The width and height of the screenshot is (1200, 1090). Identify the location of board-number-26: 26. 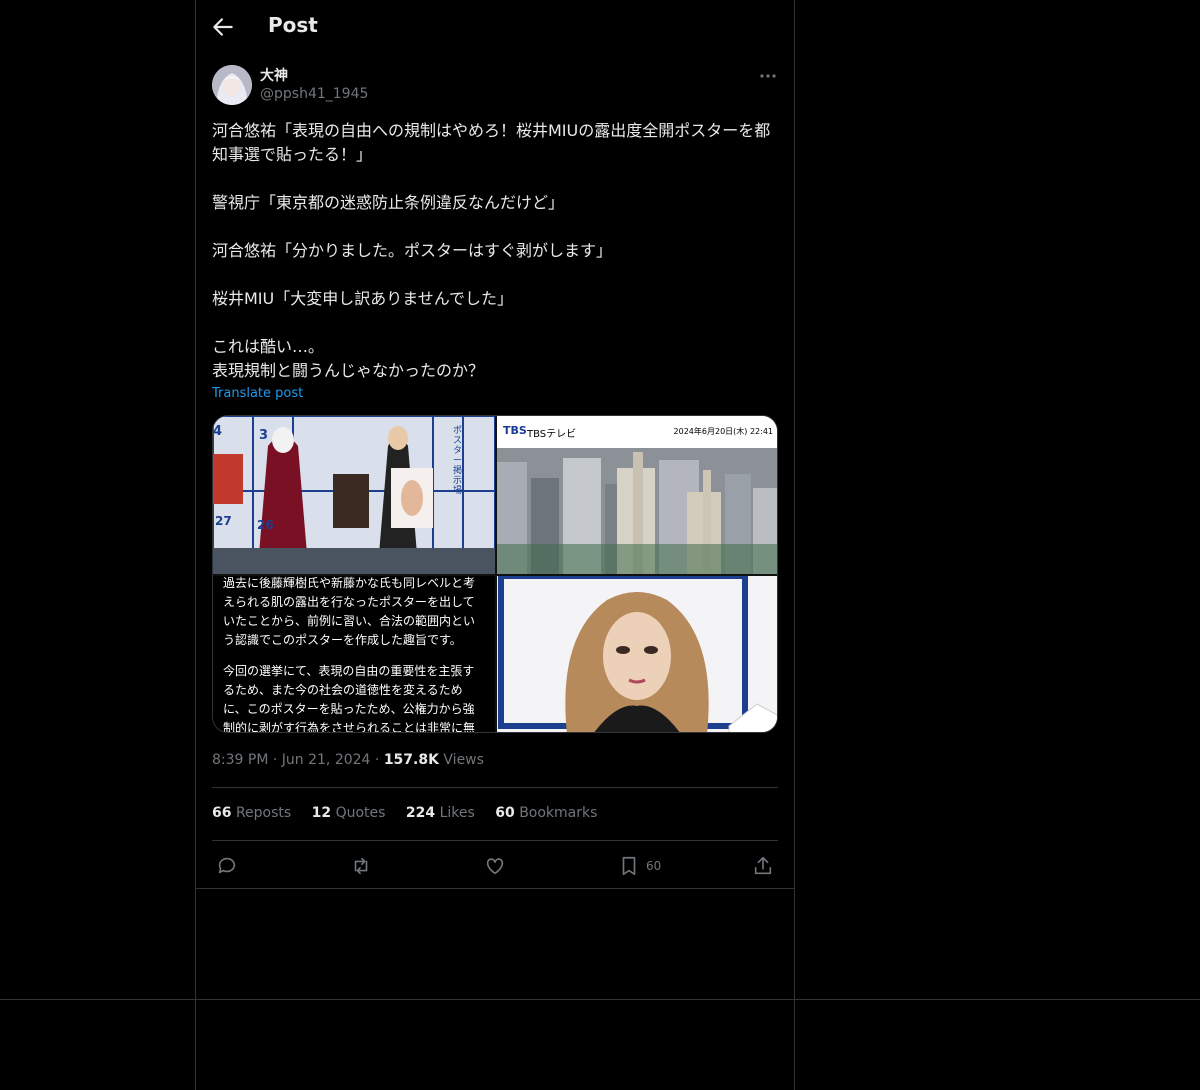
(265, 525).